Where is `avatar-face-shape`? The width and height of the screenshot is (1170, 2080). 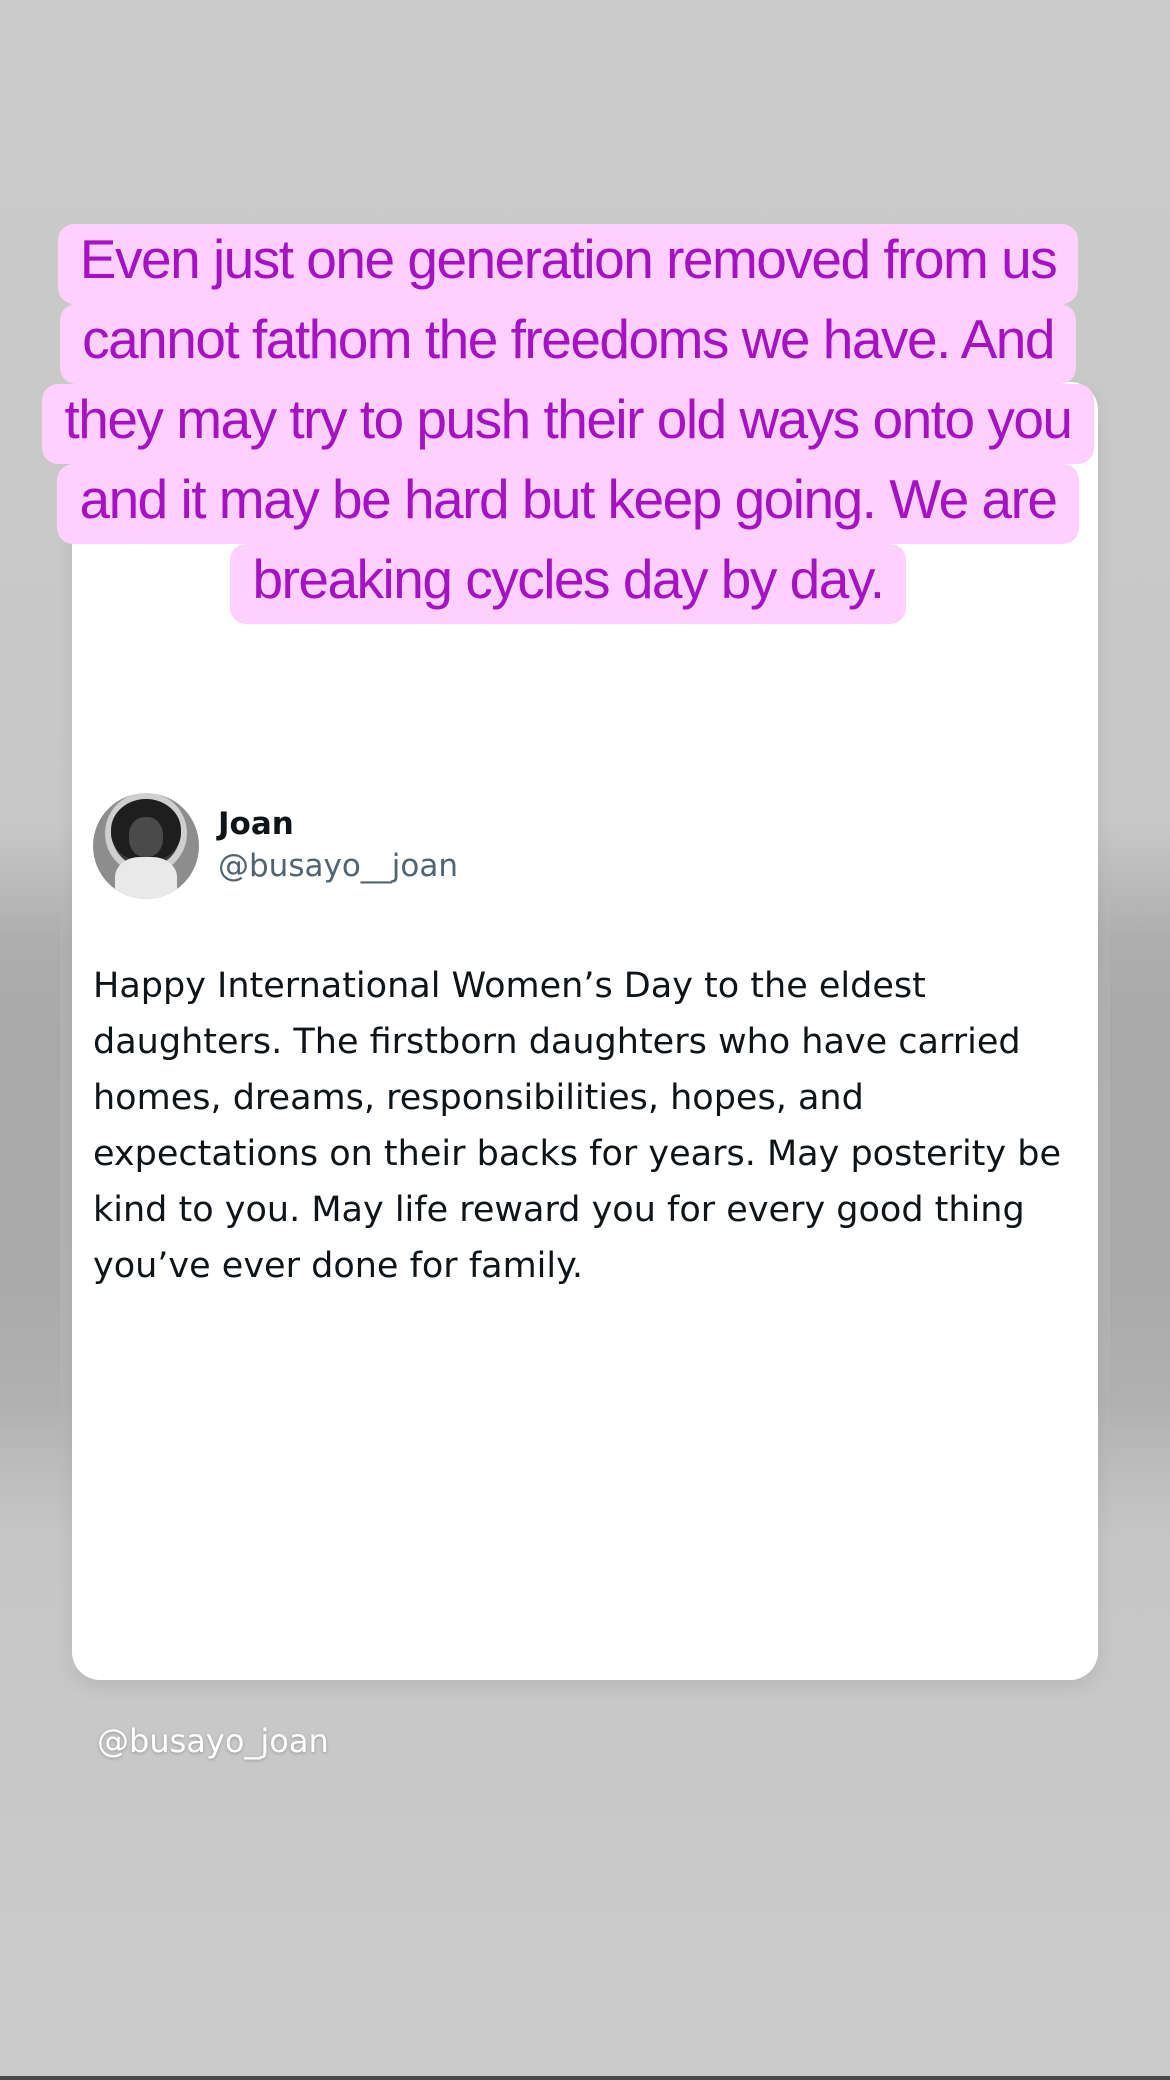
avatar-face-shape is located at coordinates (146, 837).